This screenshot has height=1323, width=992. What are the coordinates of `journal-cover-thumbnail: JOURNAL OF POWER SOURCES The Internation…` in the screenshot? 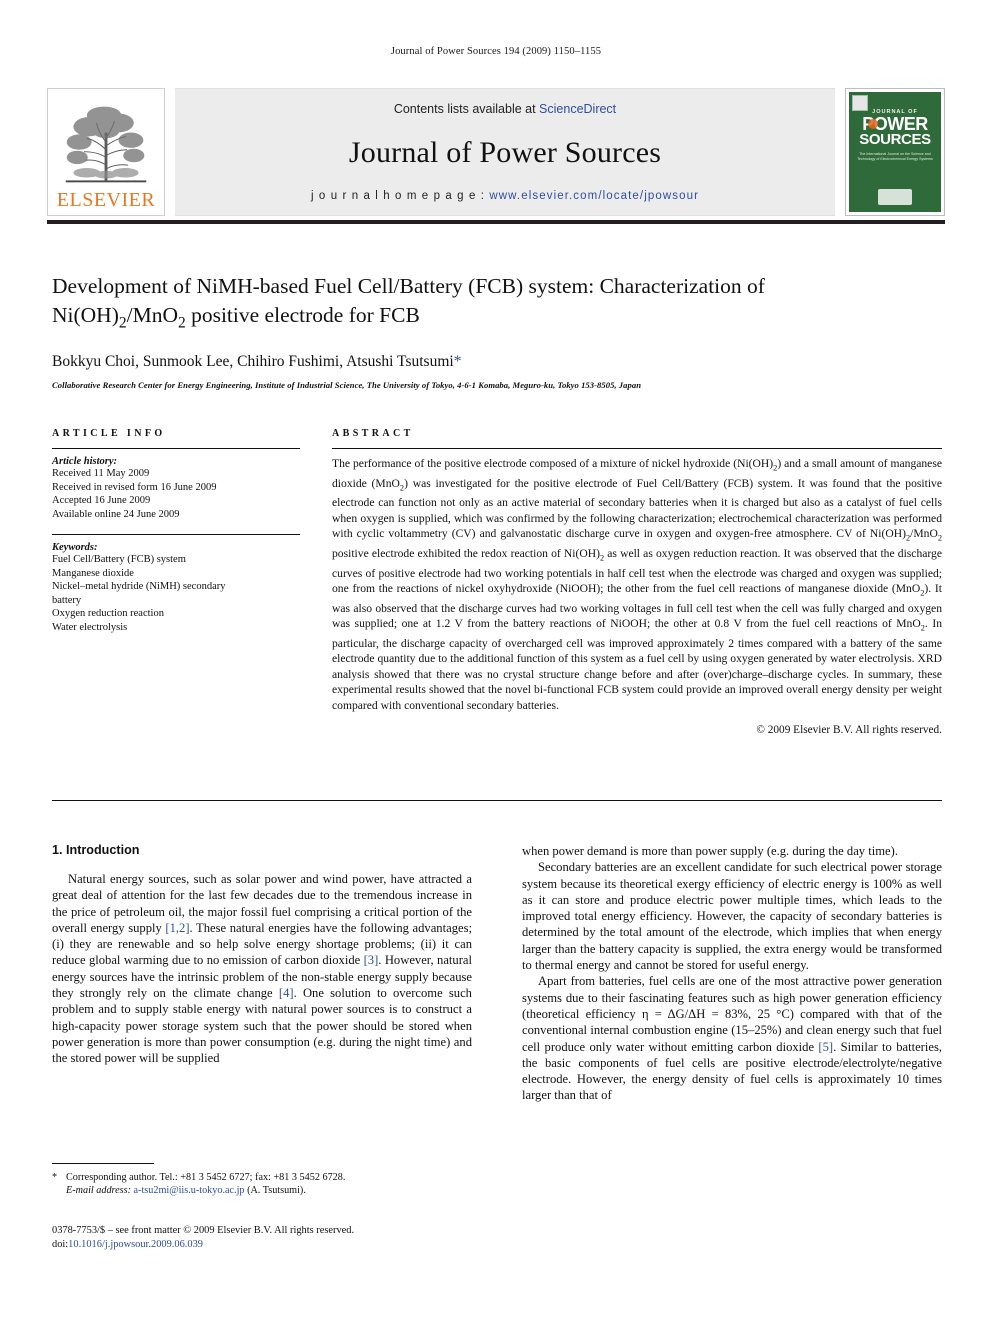 It's located at (895, 152).